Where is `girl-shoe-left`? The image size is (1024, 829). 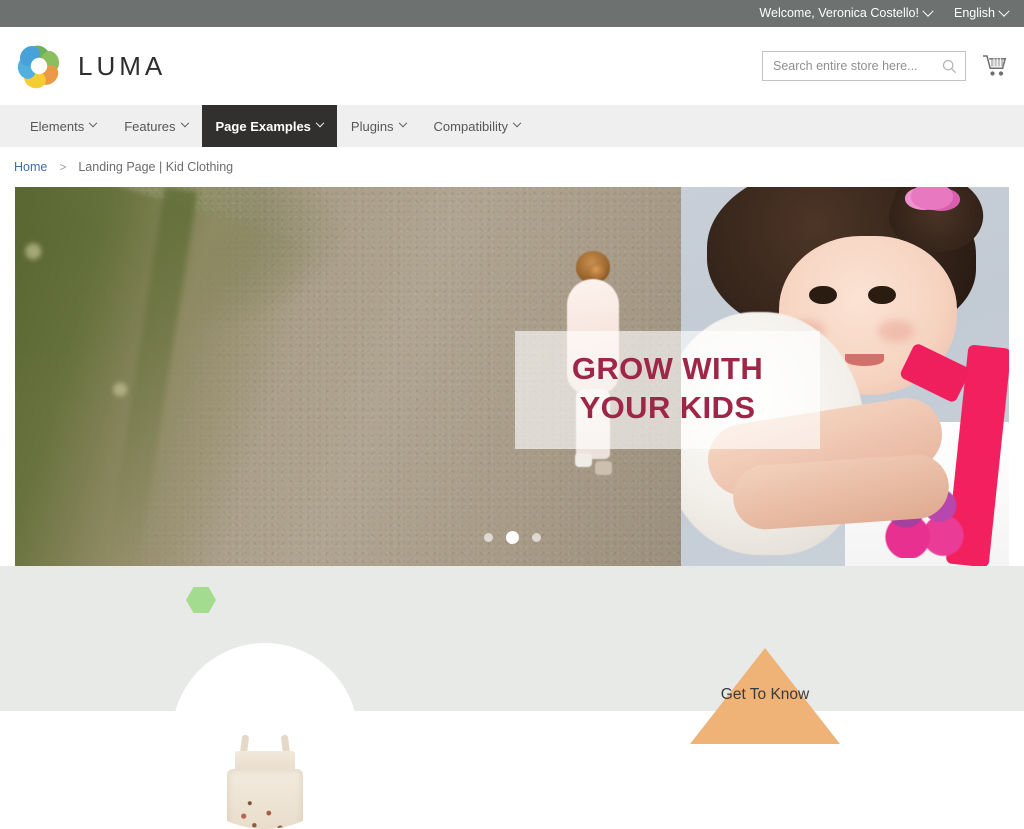 girl-shoe-left is located at coordinates (583, 460).